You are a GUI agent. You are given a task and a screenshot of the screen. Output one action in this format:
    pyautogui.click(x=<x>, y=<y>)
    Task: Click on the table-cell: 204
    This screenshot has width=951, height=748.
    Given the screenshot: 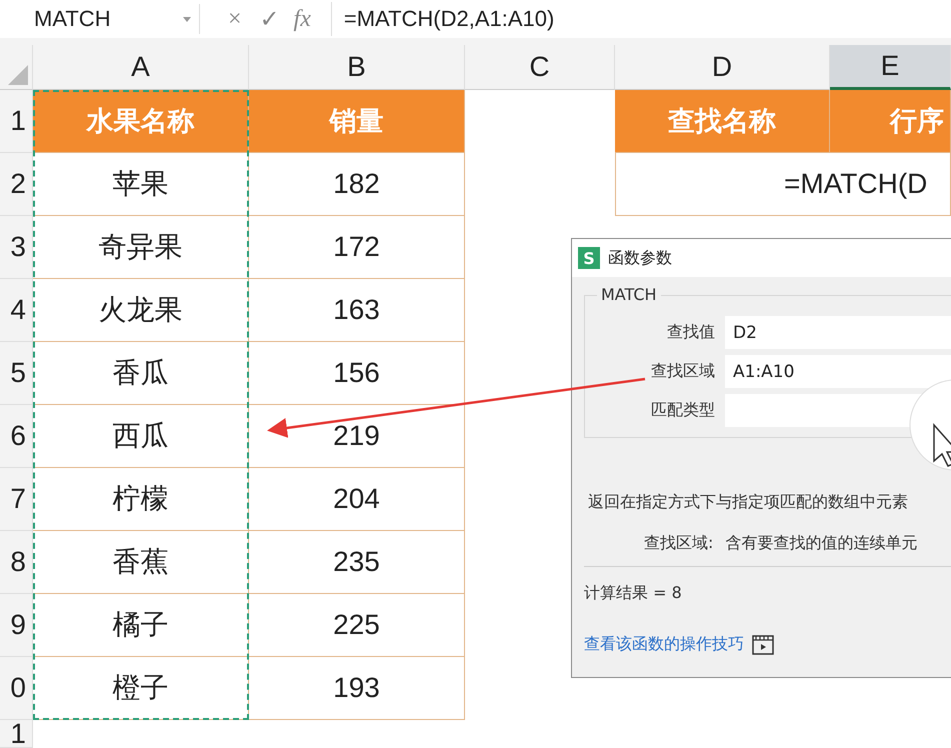 What is the action you would take?
    pyautogui.click(x=357, y=499)
    